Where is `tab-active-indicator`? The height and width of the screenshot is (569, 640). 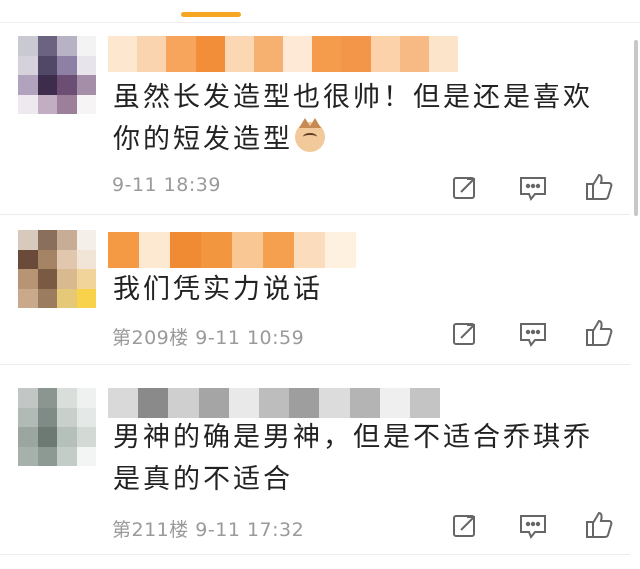 tab-active-indicator is located at coordinates (211, 14).